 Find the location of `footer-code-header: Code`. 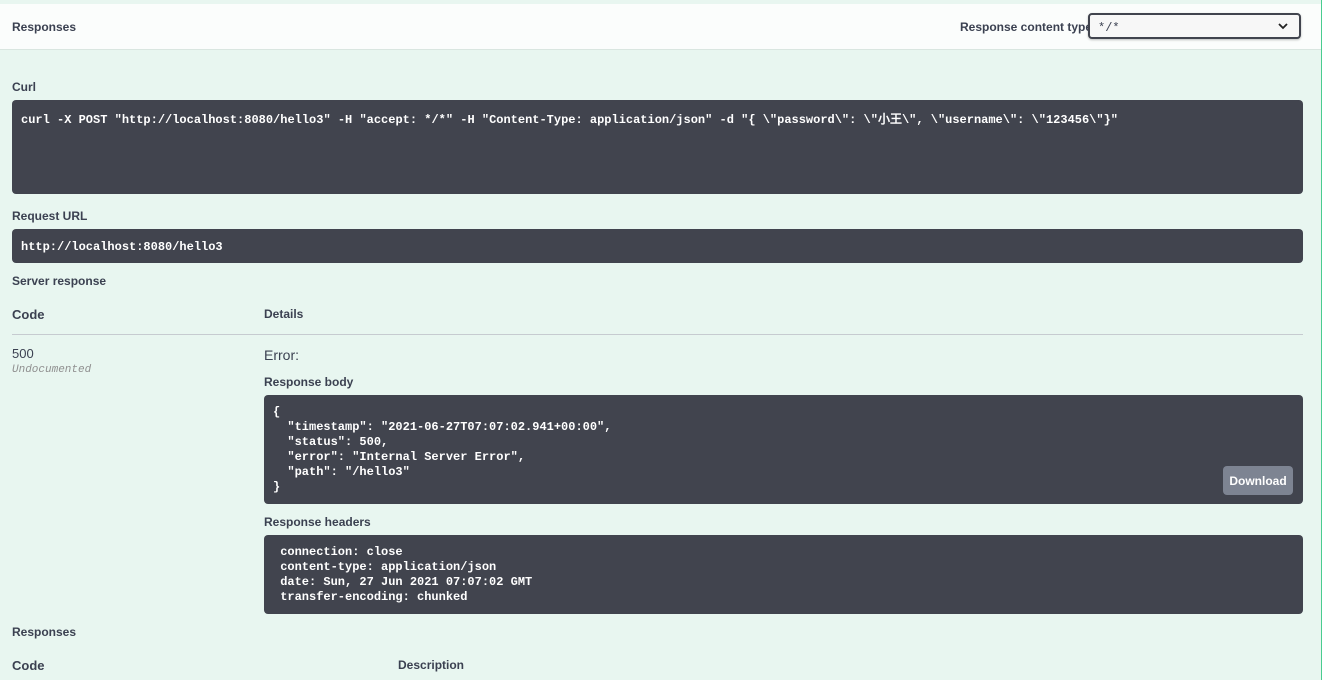

footer-code-header: Code is located at coordinates (28, 665).